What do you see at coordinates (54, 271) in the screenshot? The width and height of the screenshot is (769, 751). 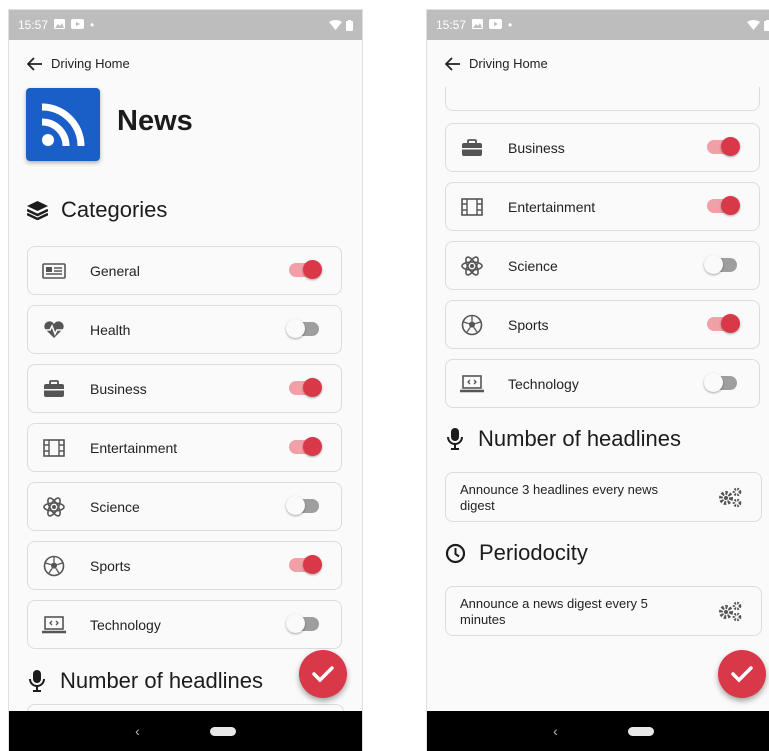 I see `newspaper-icon` at bounding box center [54, 271].